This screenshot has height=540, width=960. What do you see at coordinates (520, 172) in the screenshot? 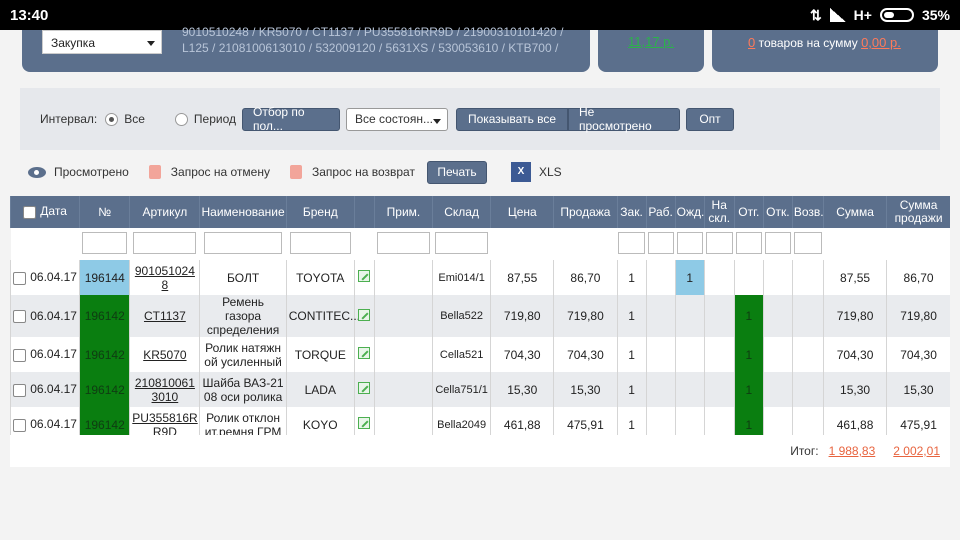
I see `xls-icon: X` at bounding box center [520, 172].